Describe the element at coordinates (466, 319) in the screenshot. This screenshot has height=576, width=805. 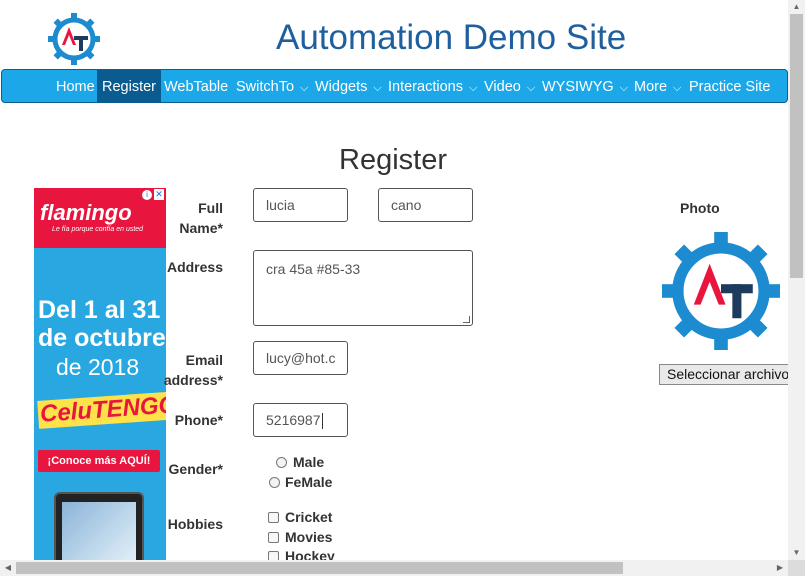
I see `resize-handle-icon` at that location.